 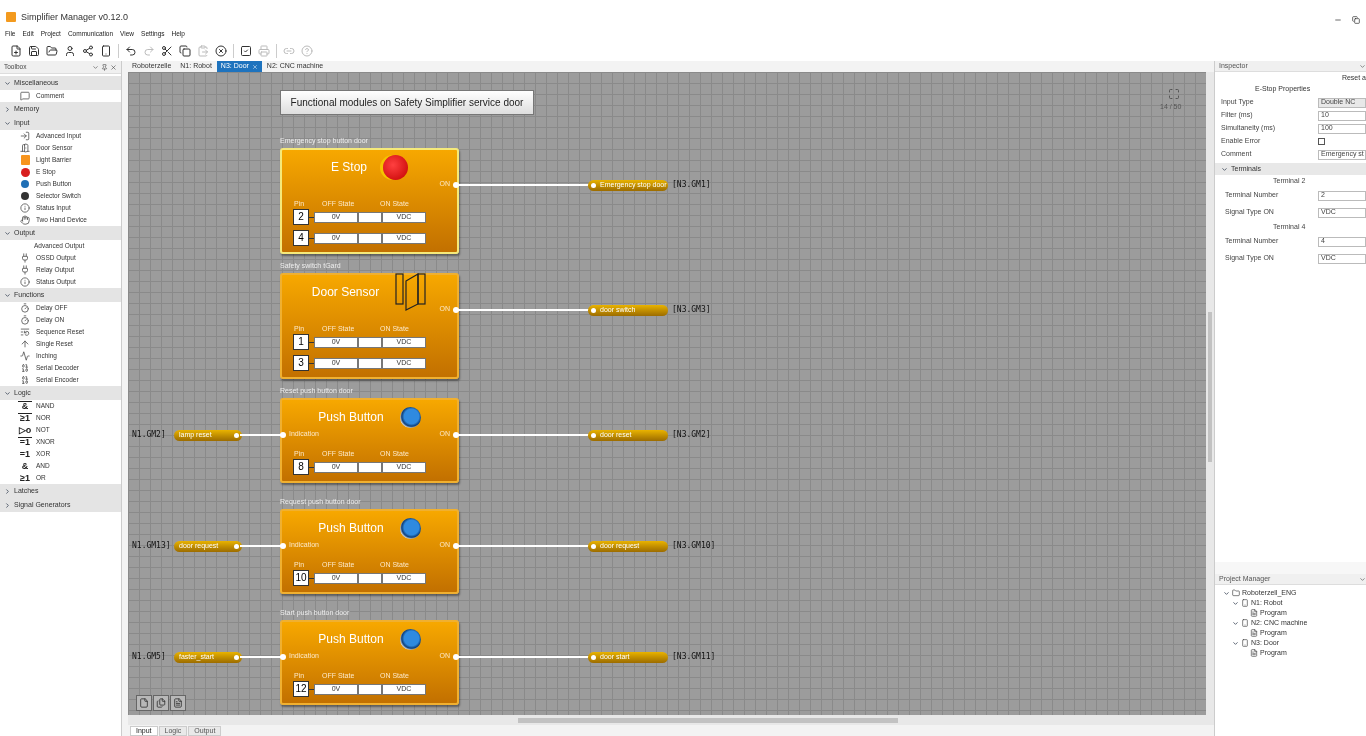 What do you see at coordinates (88, 50) in the screenshot?
I see `network-icon` at bounding box center [88, 50].